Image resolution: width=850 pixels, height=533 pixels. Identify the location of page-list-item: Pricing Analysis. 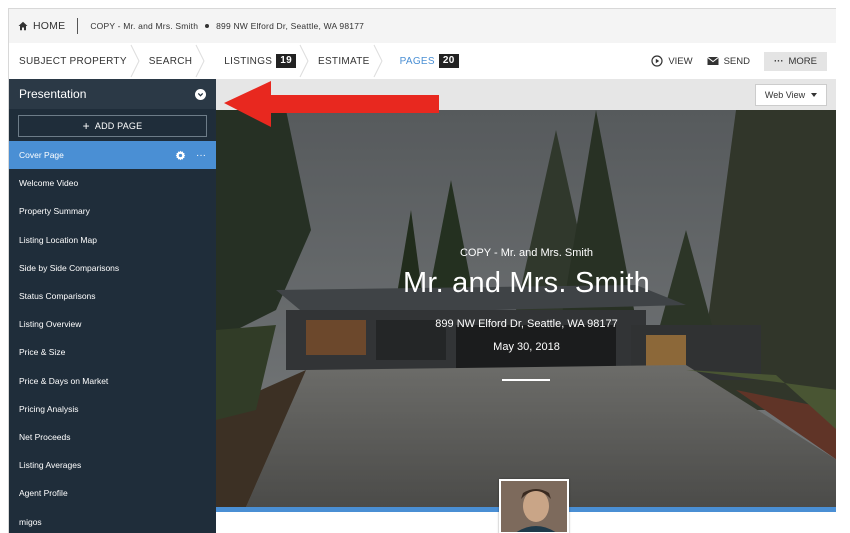
(112, 409).